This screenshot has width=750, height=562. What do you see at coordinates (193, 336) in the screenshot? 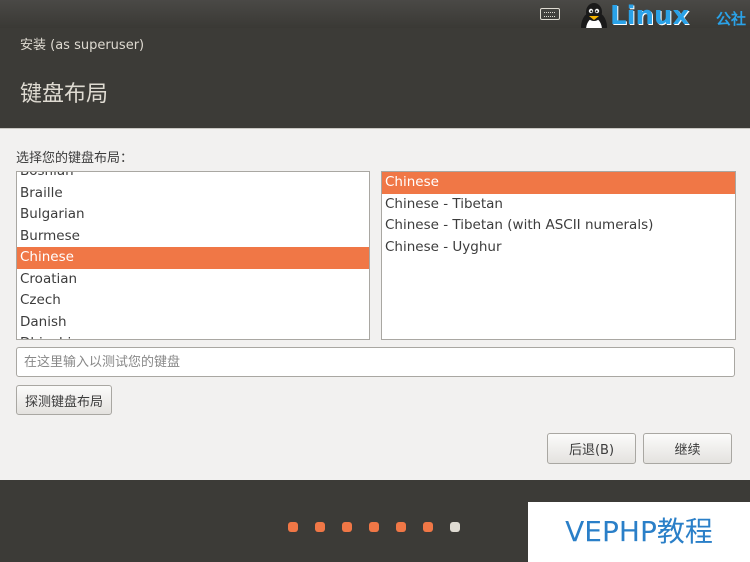
I see `layout-list-item: Dhivehi` at bounding box center [193, 336].